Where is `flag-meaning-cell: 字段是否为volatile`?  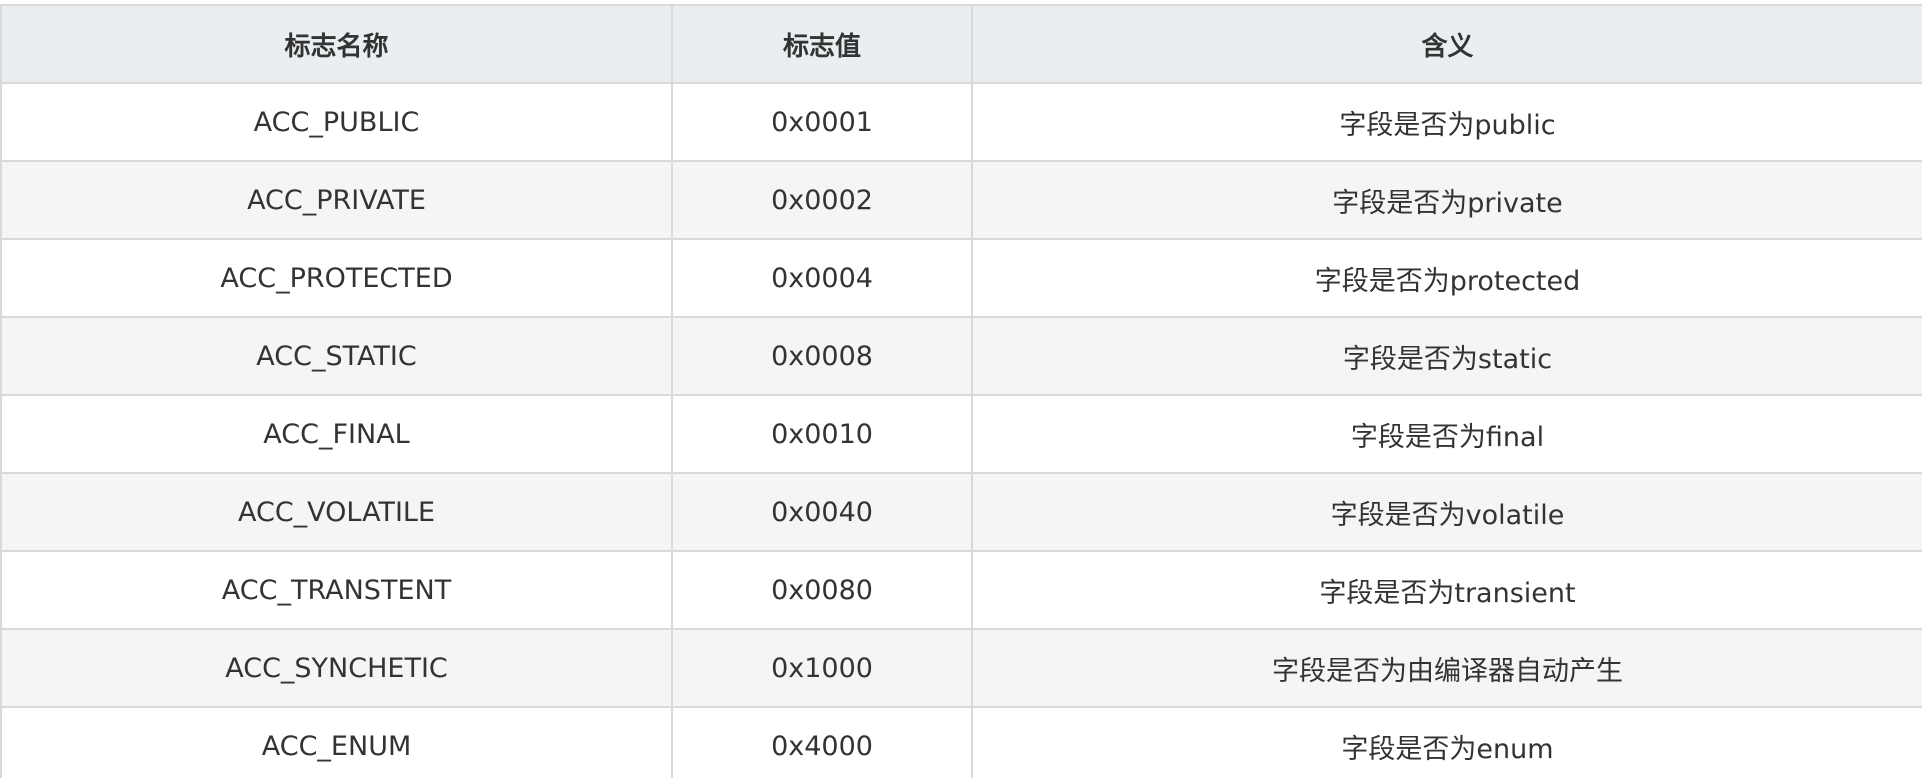 flag-meaning-cell: 字段是否为volatile is located at coordinates (1446, 512).